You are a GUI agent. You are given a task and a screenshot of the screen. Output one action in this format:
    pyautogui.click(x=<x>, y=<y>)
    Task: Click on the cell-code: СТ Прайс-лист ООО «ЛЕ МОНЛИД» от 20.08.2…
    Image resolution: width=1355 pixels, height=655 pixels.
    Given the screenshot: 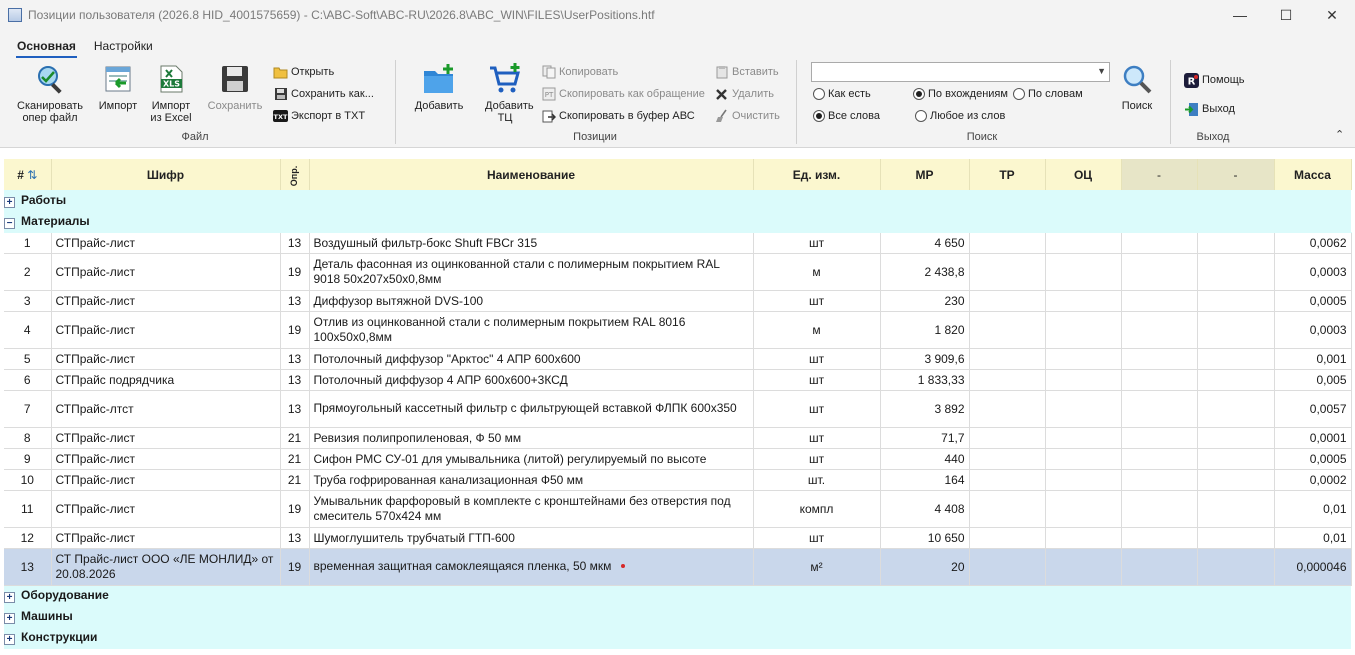 What is the action you would take?
    pyautogui.click(x=166, y=567)
    